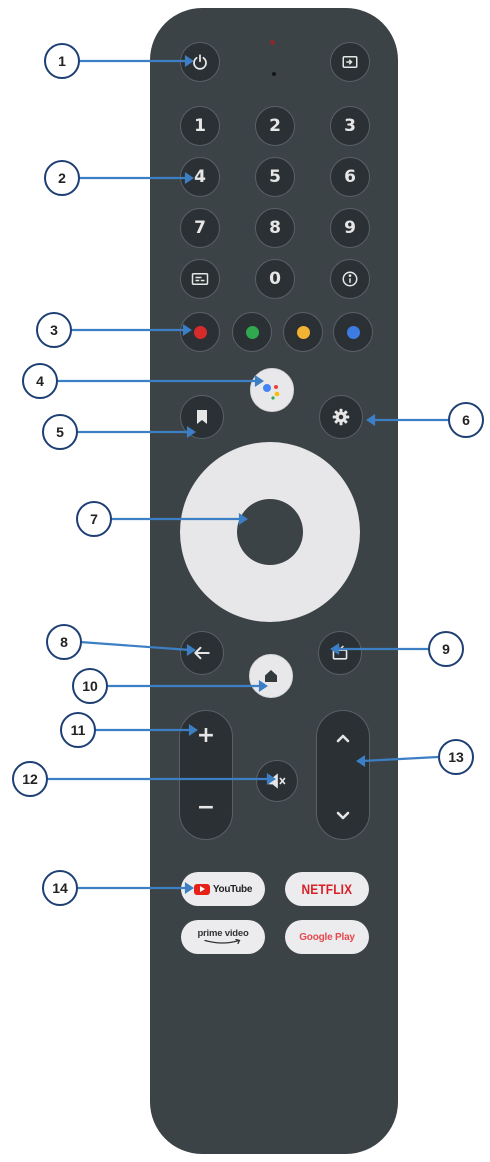 The image size is (490, 1162). I want to click on callout-7: 7, so click(94, 519).